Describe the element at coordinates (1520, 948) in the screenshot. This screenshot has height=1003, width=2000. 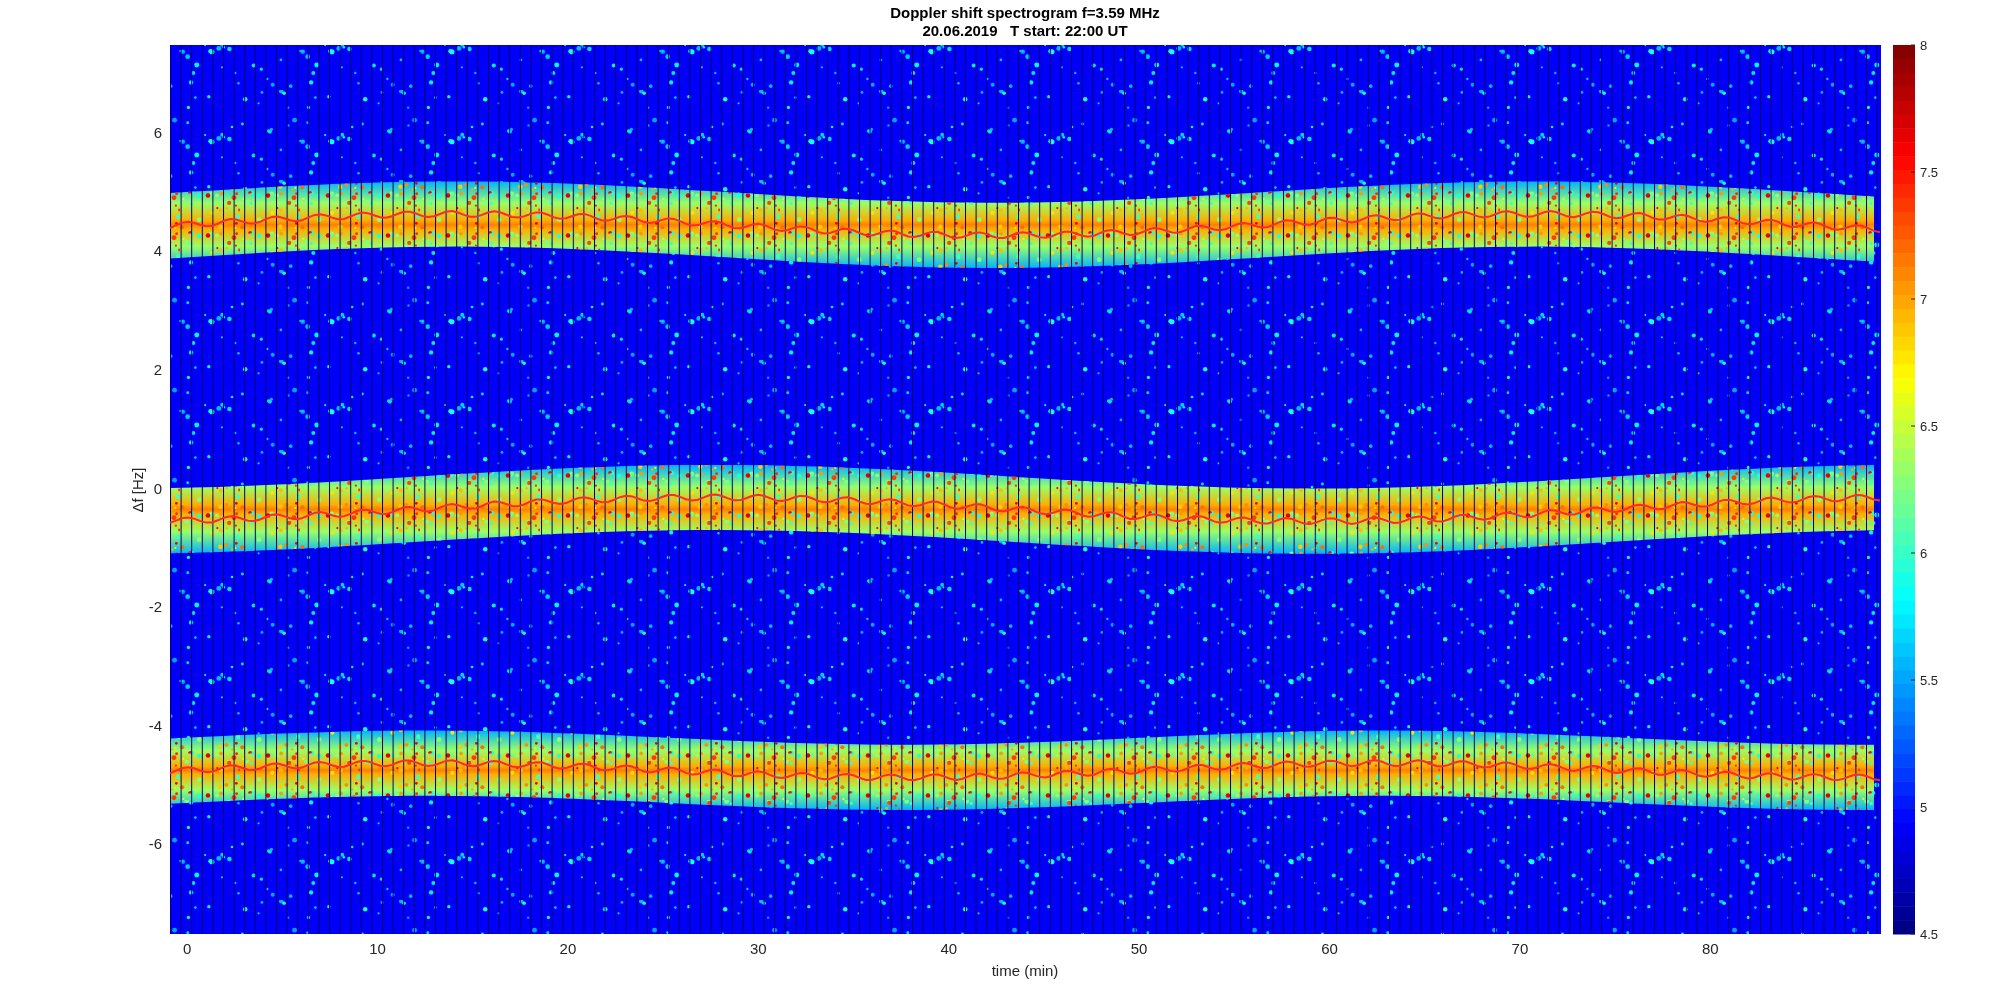
I see `x-tick-label: 70` at that location.